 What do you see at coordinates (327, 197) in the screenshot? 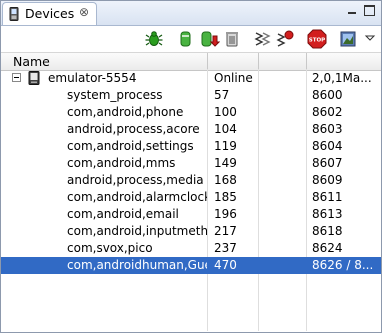
I see `process-port: 8611` at bounding box center [327, 197].